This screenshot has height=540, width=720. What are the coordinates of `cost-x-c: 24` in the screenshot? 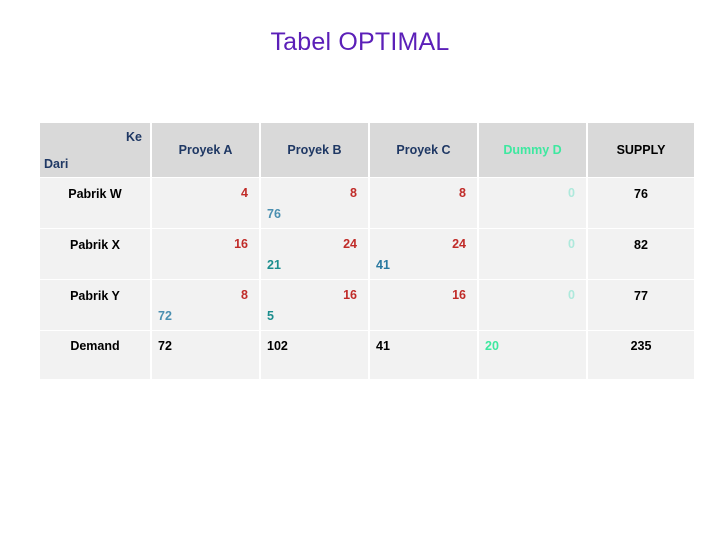 It's located at (459, 244).